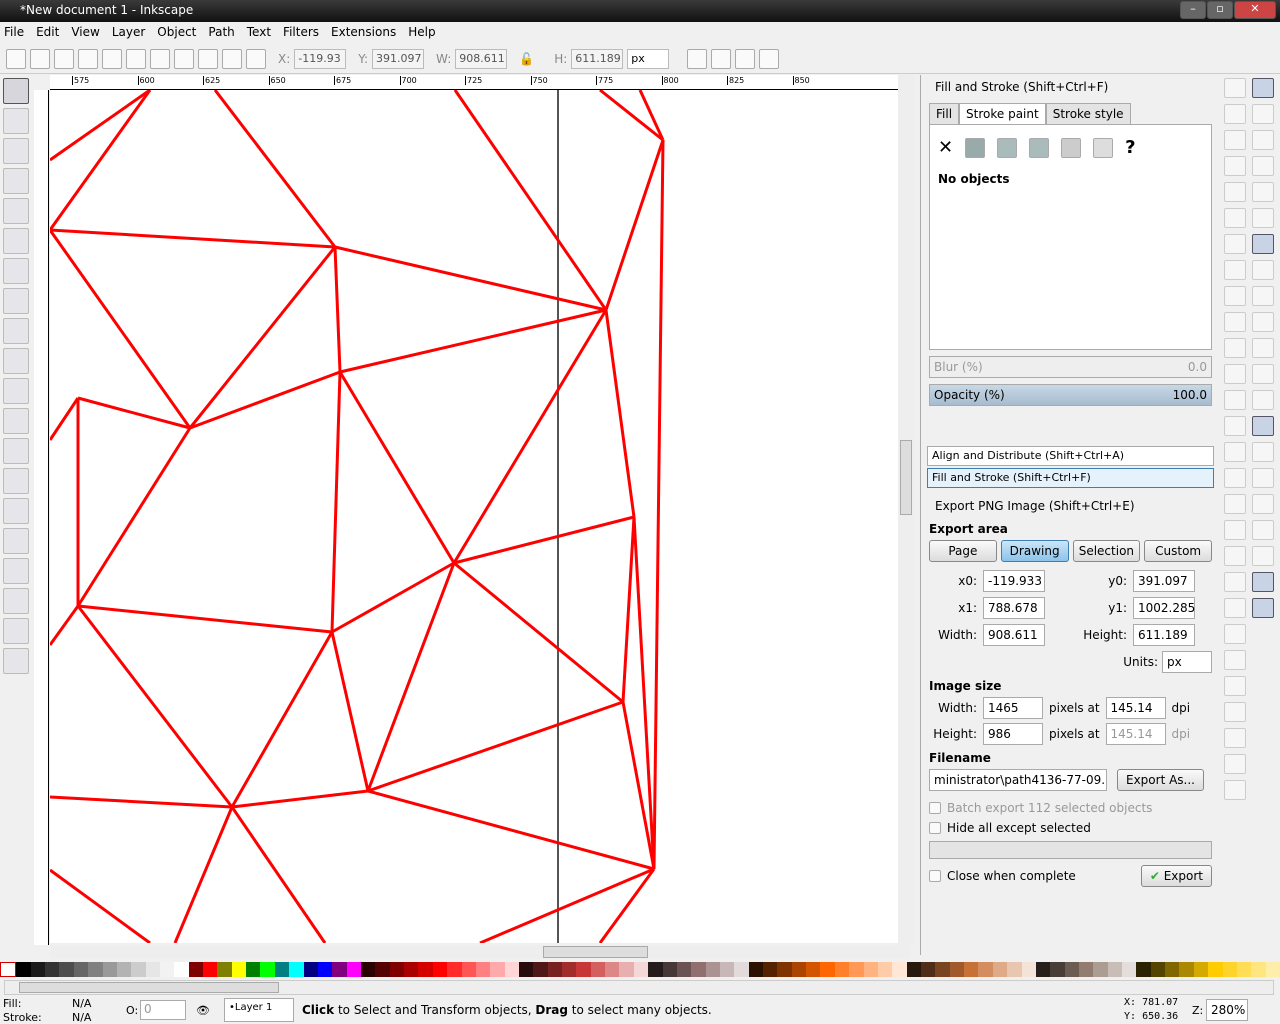 The height and width of the screenshot is (1024, 1280). Describe the element at coordinates (1178, 551) in the screenshot. I see `area-custom-button: Custom` at that location.